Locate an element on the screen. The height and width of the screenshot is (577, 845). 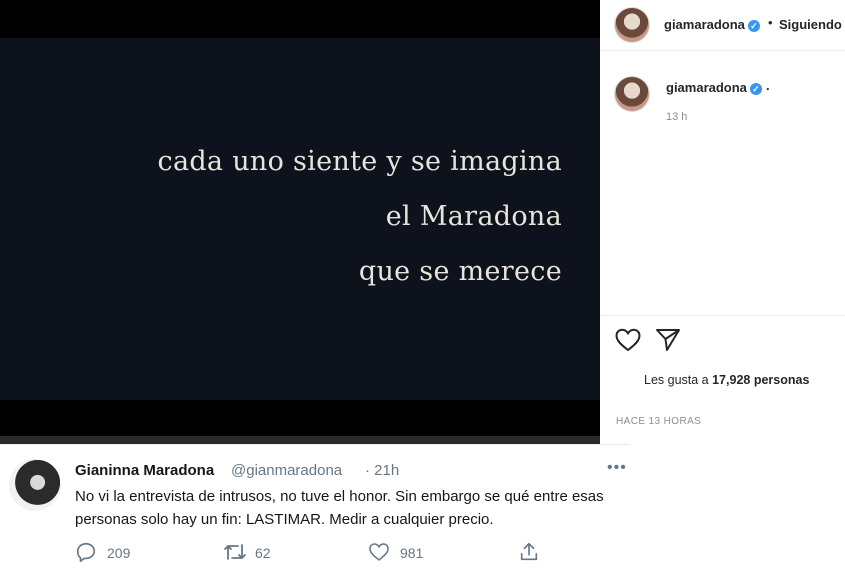
caption-text: . is located at coordinates (768, 85).